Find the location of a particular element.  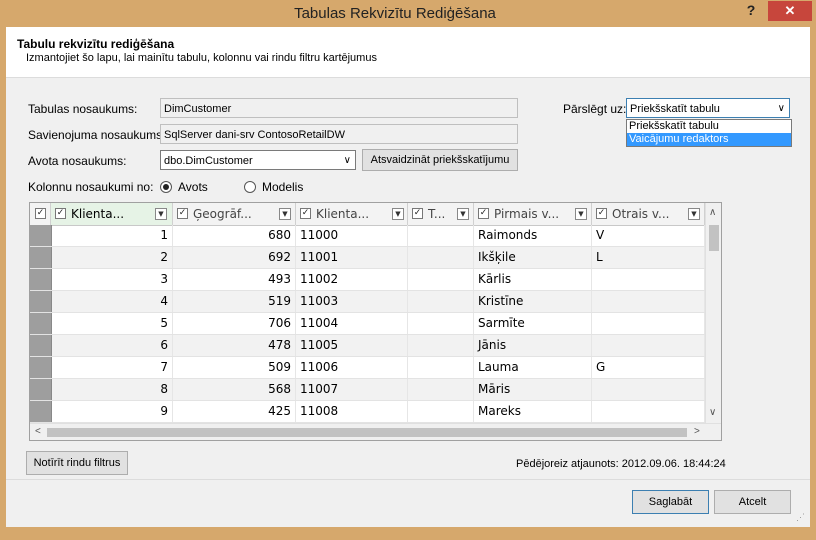

clear-row-filters-button: Notīrīt rindu filtrus is located at coordinates (77, 463).